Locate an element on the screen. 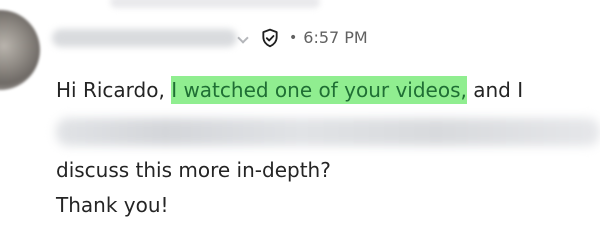 The image size is (600, 250). shield-check-icon is located at coordinates (270, 38).